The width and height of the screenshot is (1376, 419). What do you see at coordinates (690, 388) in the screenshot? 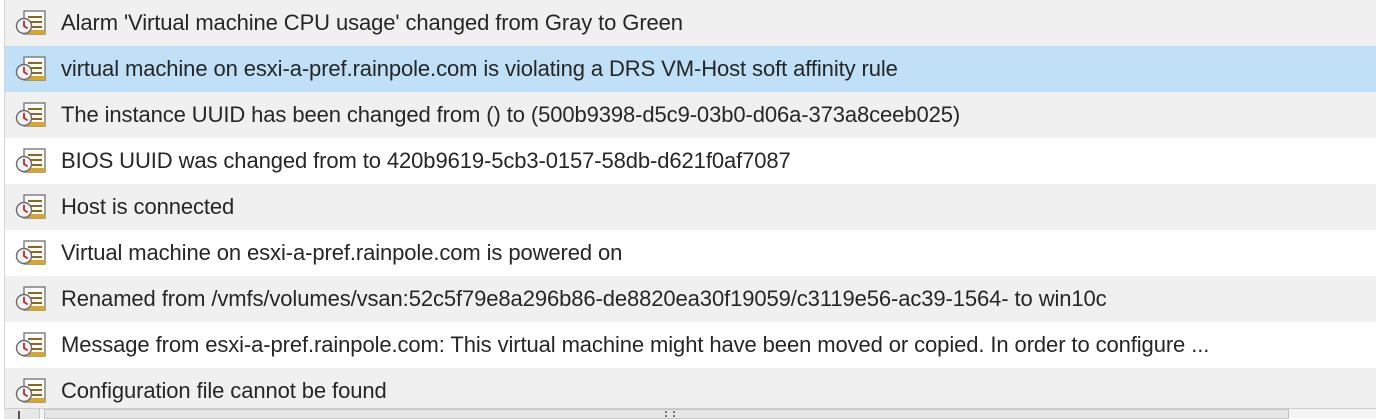
I see `event-row: Configuration file cannot be found` at bounding box center [690, 388].